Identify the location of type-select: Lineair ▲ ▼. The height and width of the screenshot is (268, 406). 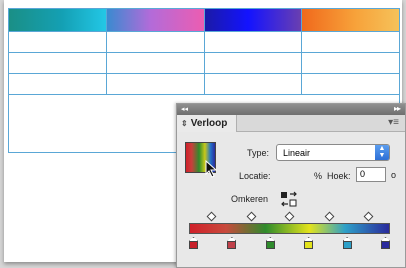
(333, 152).